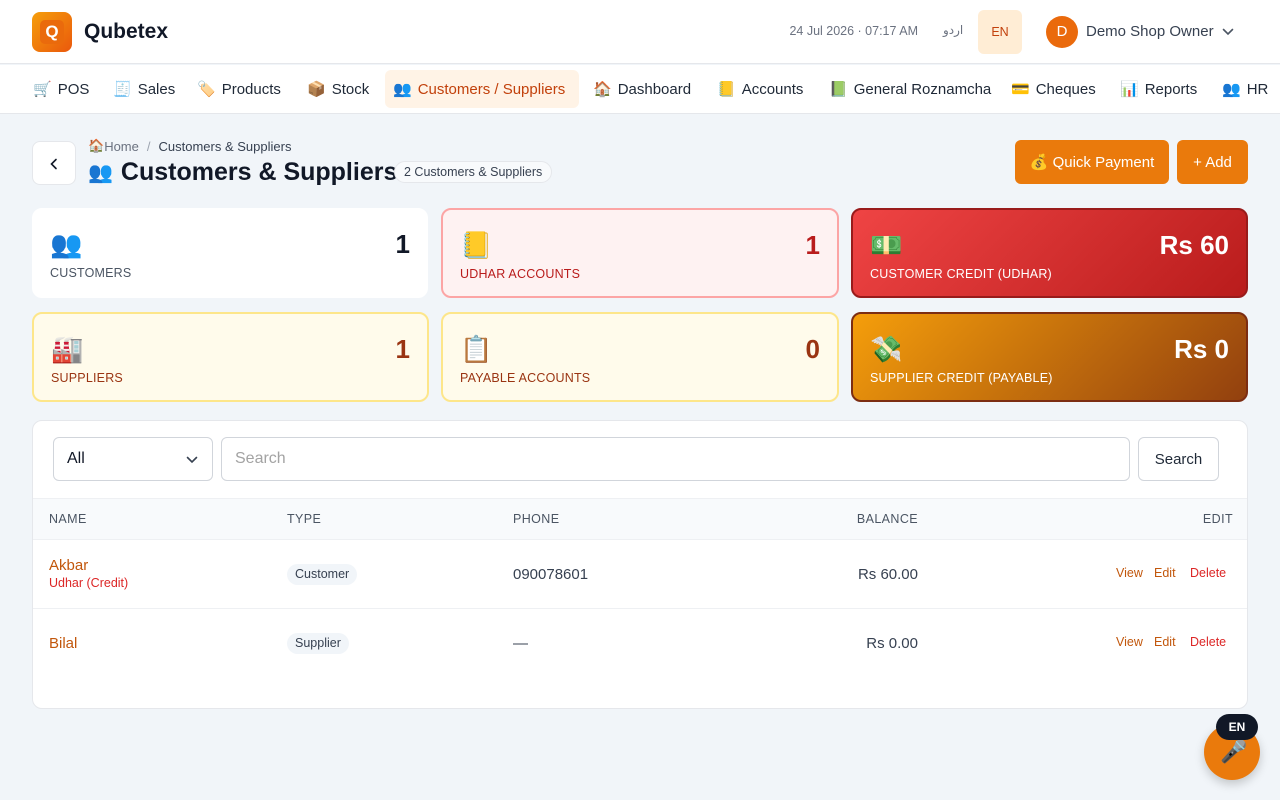  I want to click on nav-label: POS, so click(73, 89).